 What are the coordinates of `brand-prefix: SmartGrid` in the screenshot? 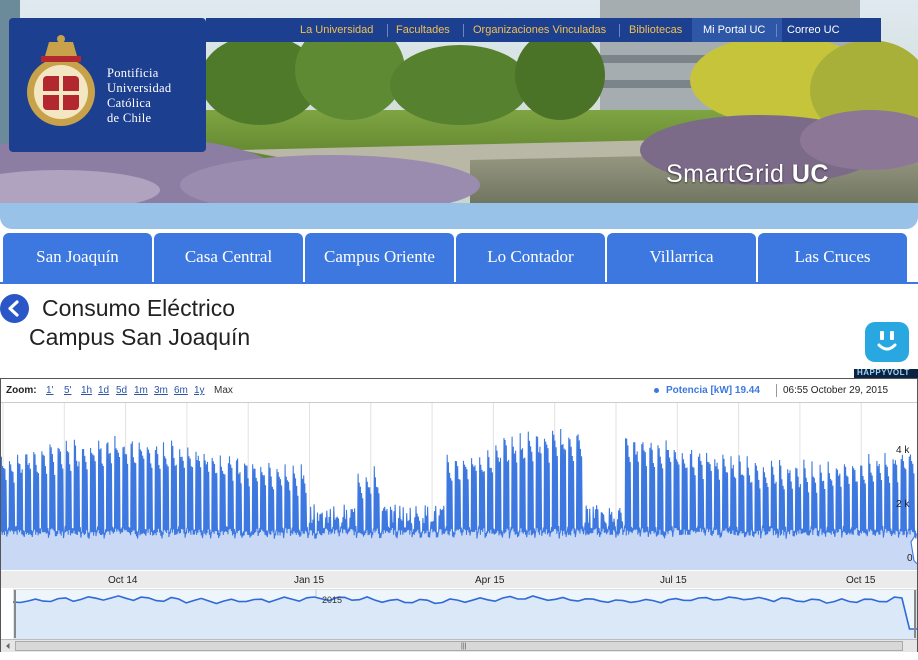 It's located at (725, 174).